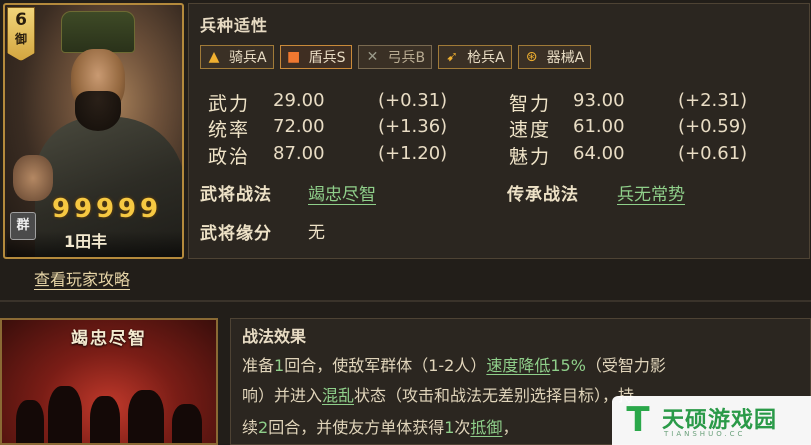 This screenshot has height=445, width=811. What do you see at coordinates (625, 365) in the screenshot?
I see `effect-text: （受智力影` at bounding box center [625, 365].